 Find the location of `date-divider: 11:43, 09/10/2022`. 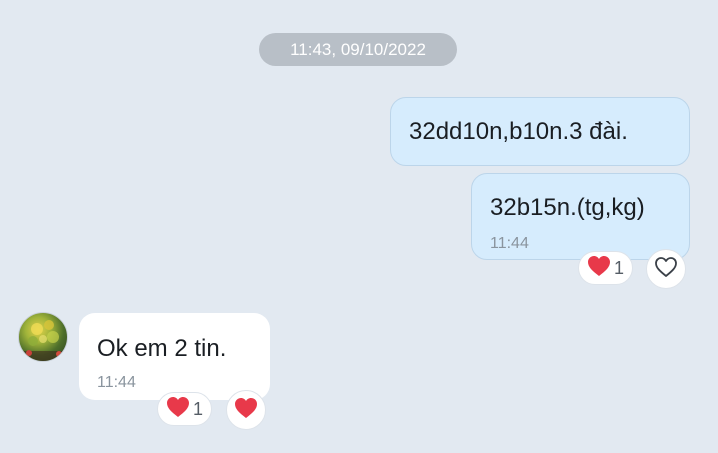

date-divider: 11:43, 09/10/2022 is located at coordinates (358, 49).